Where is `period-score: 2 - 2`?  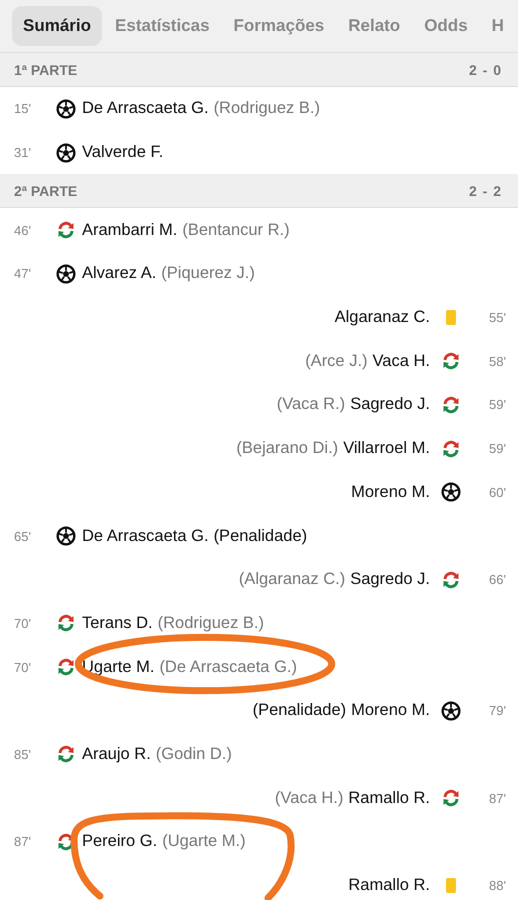
period-score: 2 - 2 is located at coordinates (485, 190).